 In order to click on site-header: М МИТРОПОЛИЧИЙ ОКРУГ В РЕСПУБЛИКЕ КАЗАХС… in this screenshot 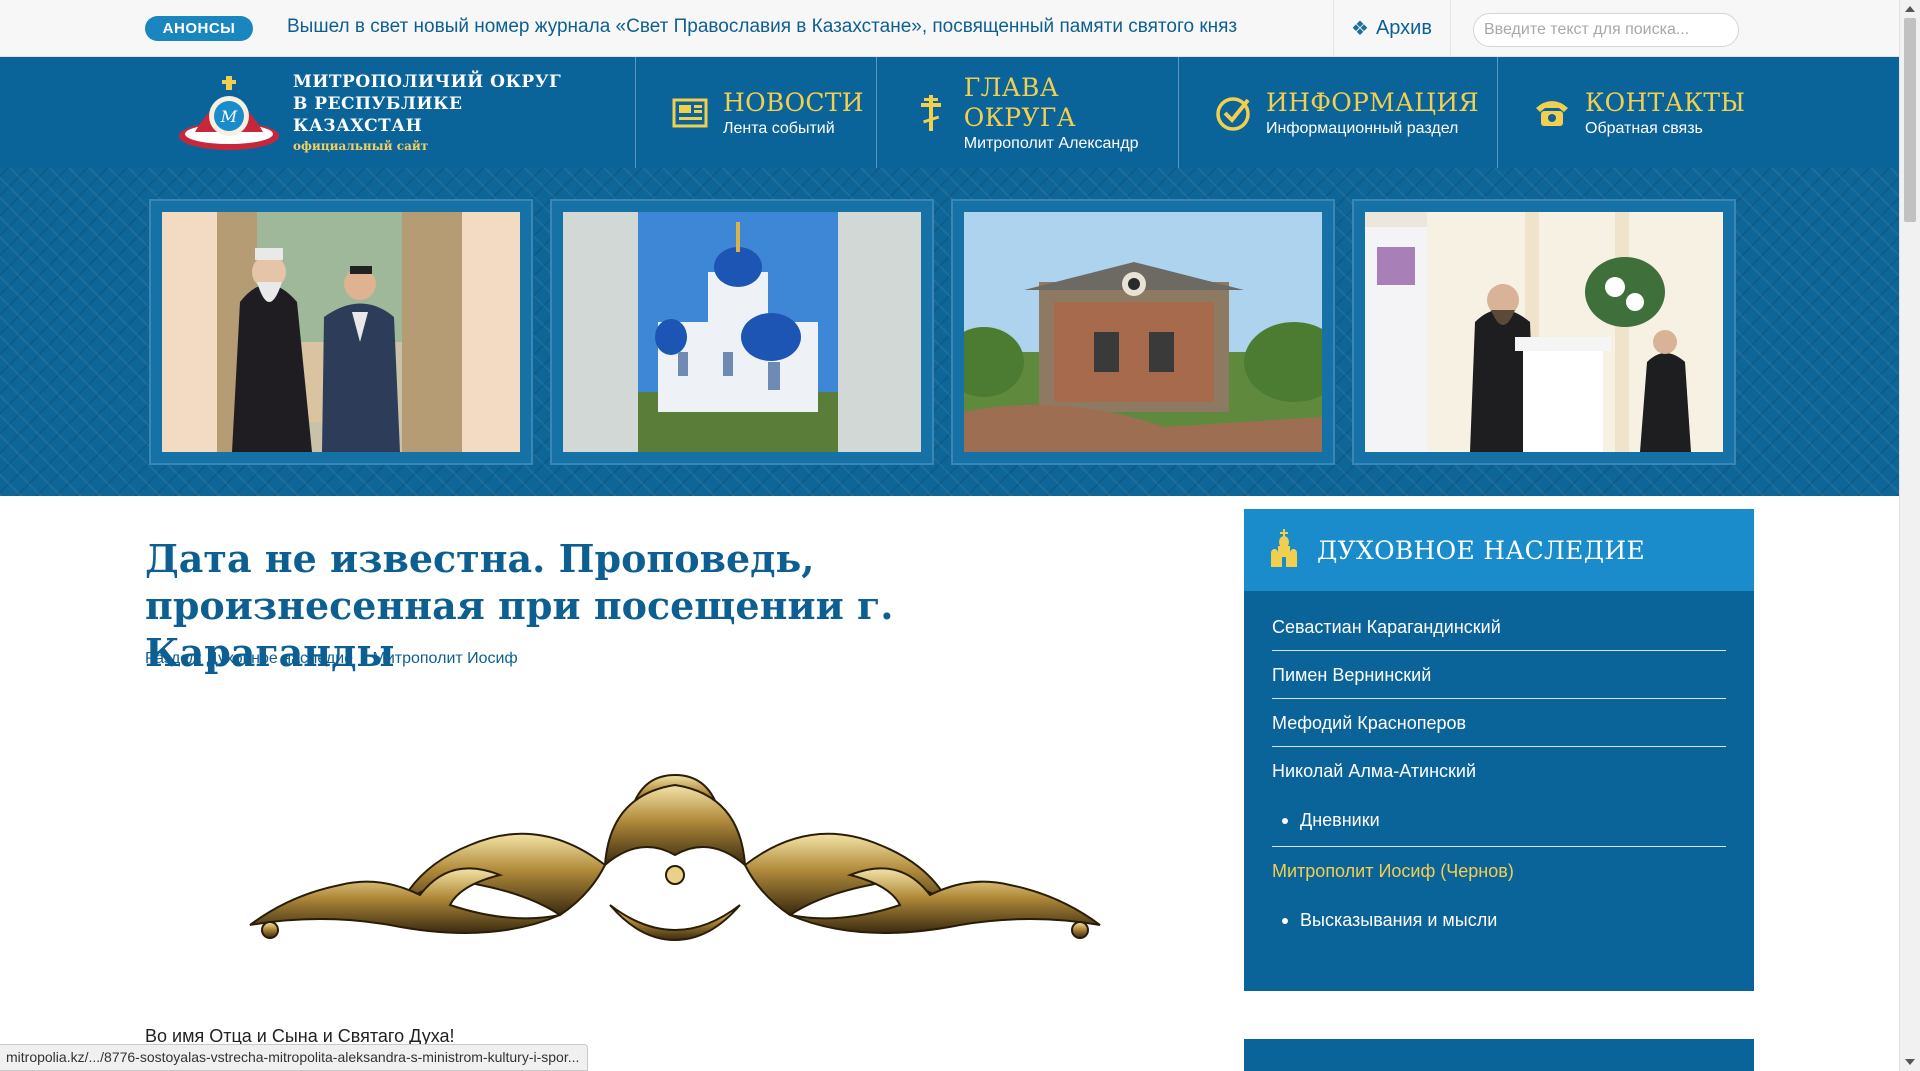, I will do `click(949, 112)`.